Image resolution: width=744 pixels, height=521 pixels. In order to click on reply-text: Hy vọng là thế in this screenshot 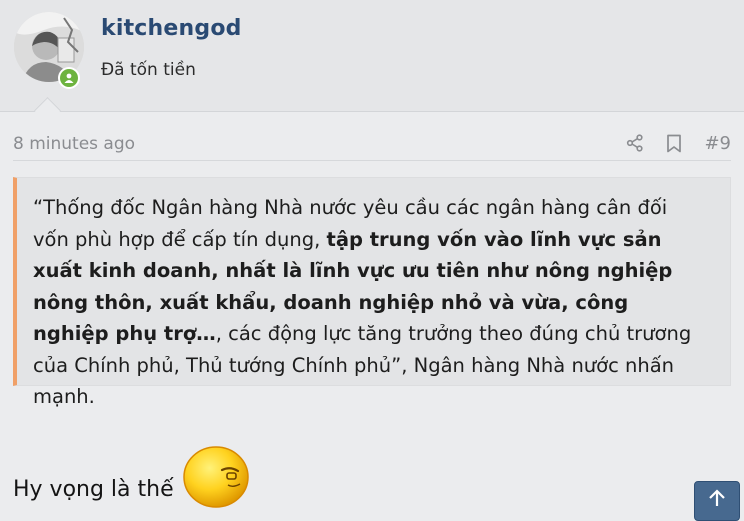, I will do `click(93, 489)`.